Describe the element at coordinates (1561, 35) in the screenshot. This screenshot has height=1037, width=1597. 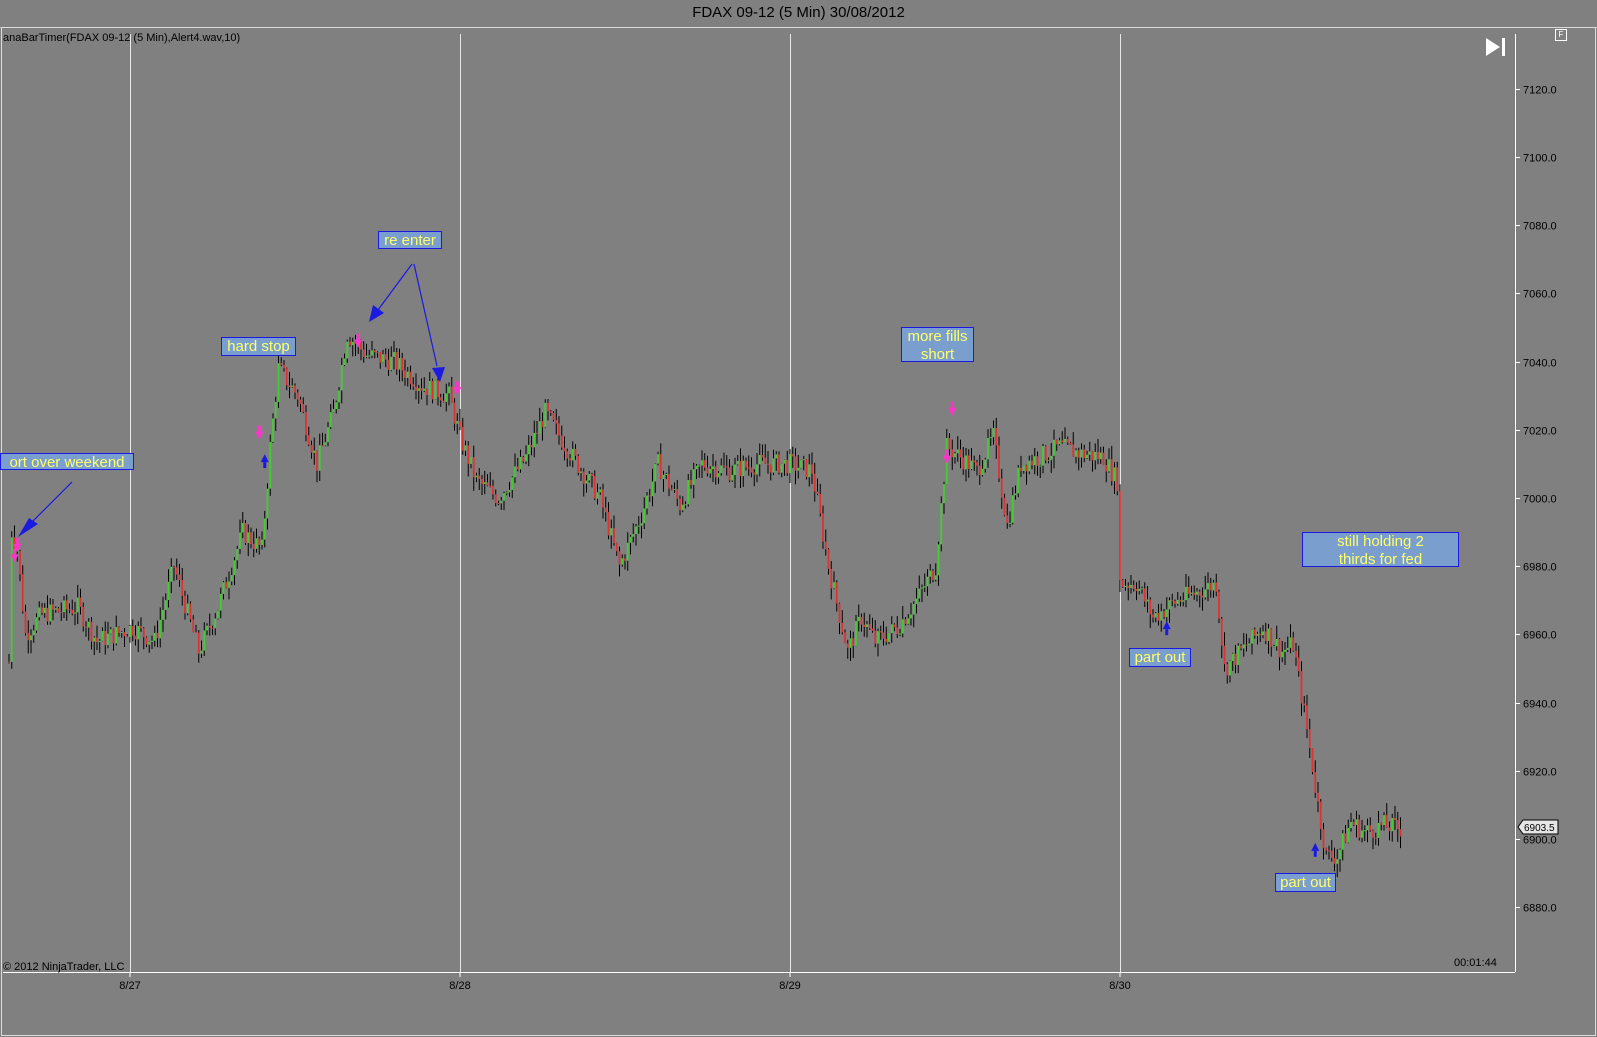
I see `float-button: F` at that location.